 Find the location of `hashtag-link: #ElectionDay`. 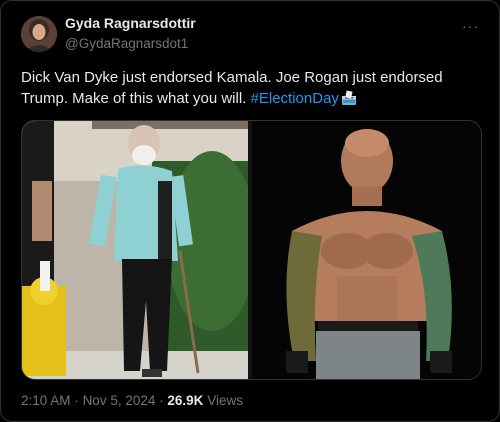

hashtag-link: #ElectionDay is located at coordinates (295, 98).